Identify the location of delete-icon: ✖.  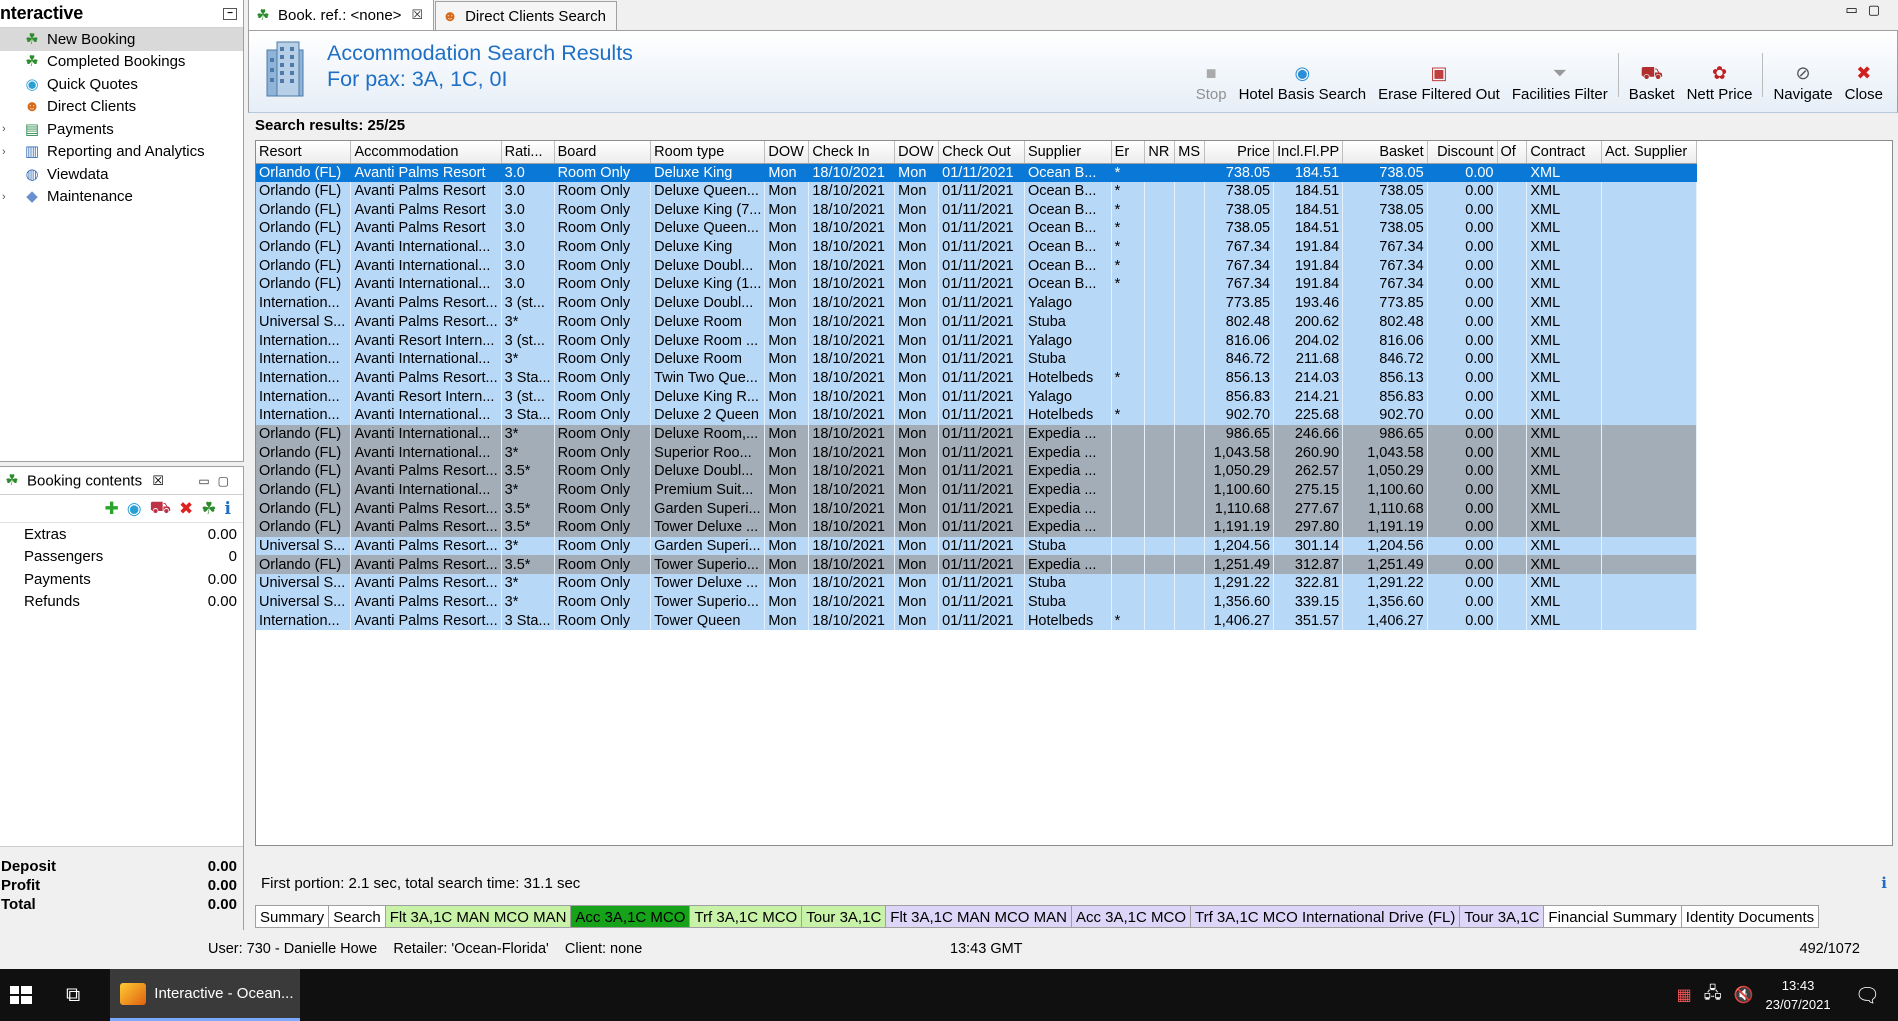
(186, 509).